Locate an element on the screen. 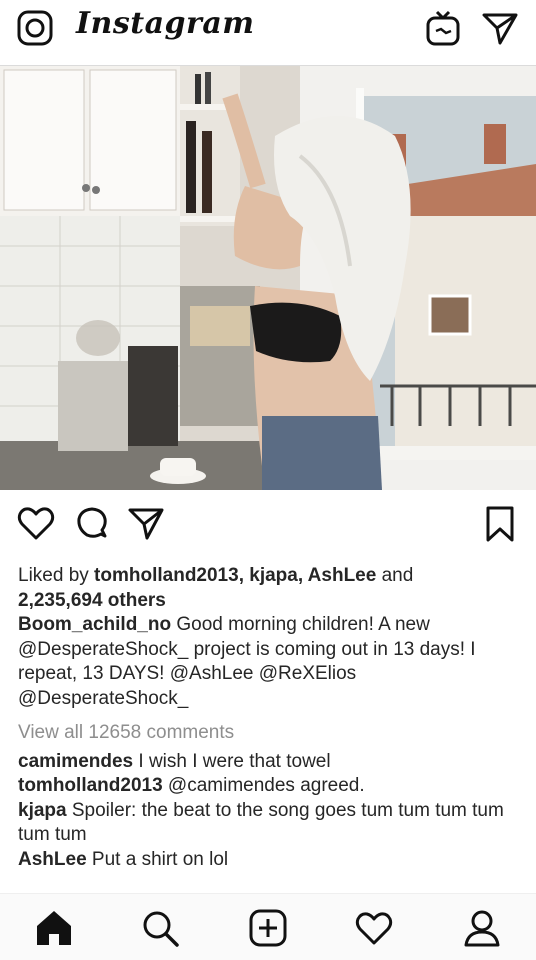 The width and height of the screenshot is (536, 960). likes-count: 2,235,694 others is located at coordinates (92, 600).